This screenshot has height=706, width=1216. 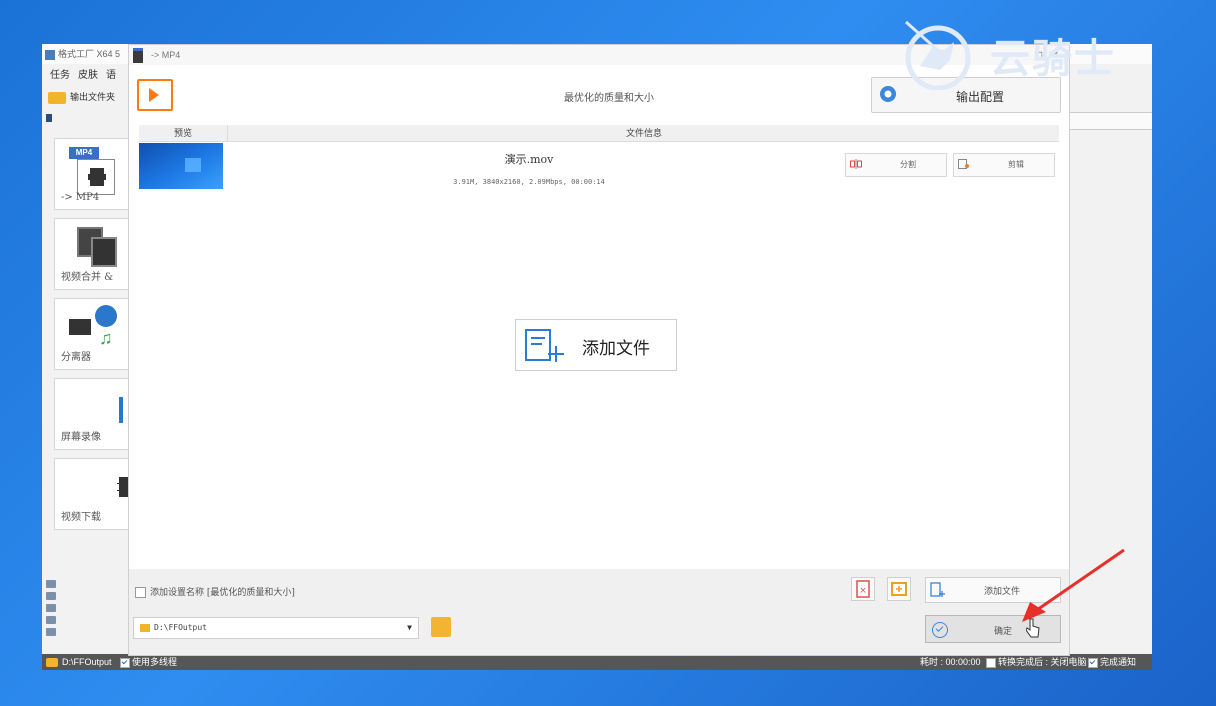 I want to click on output-path-select: D:\FFOutput ▼, so click(x=276, y=628).